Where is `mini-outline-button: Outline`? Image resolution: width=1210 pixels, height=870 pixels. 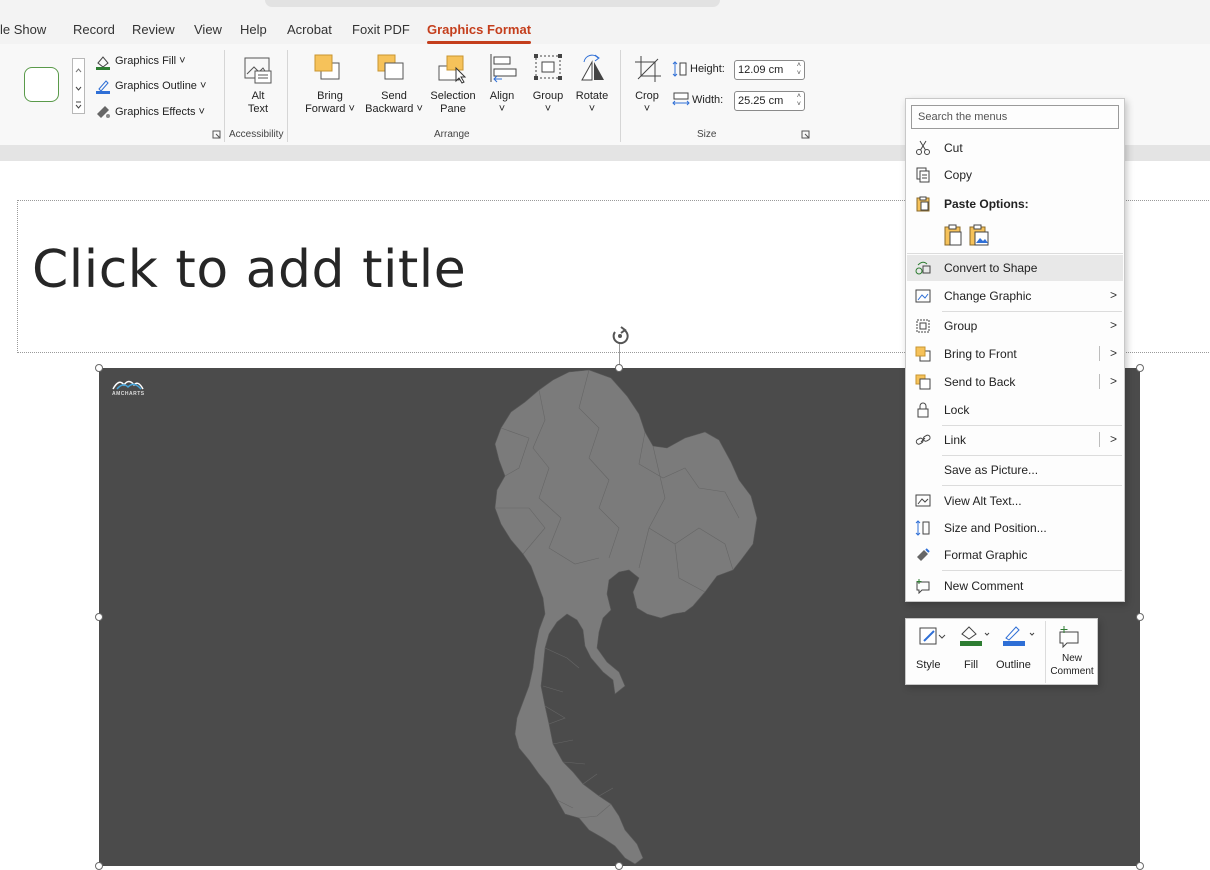
mini-outline-button: Outline is located at coordinates (1013, 665).